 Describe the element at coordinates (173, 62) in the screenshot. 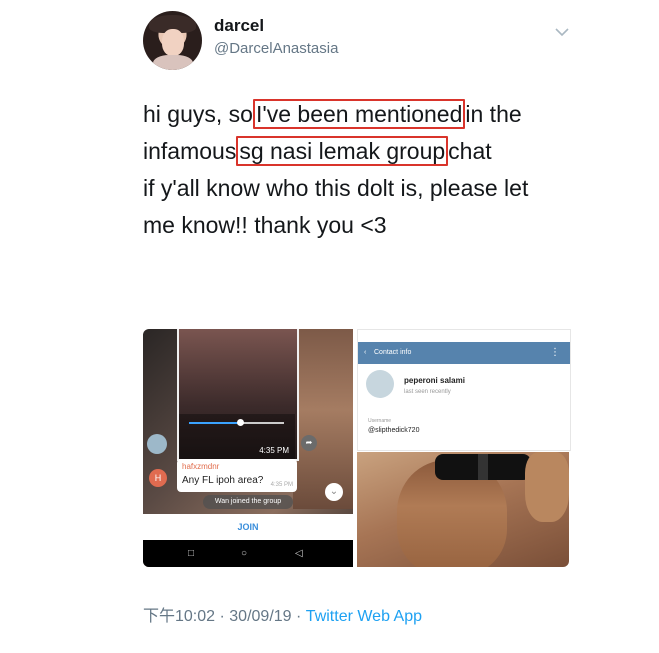

I see `avatar-shirt` at that location.